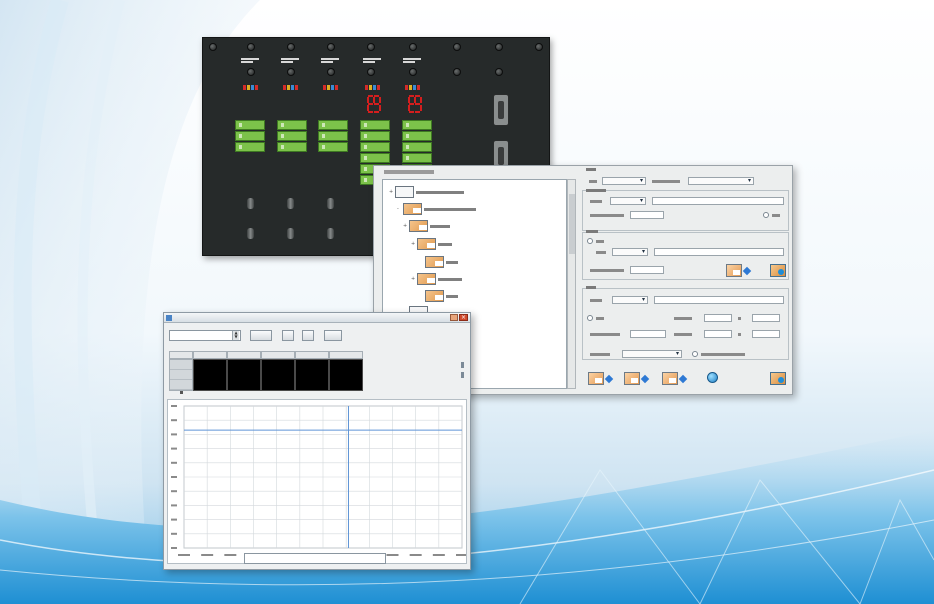  Describe the element at coordinates (591, 169) in the screenshot. I see `panel-label` at that location.